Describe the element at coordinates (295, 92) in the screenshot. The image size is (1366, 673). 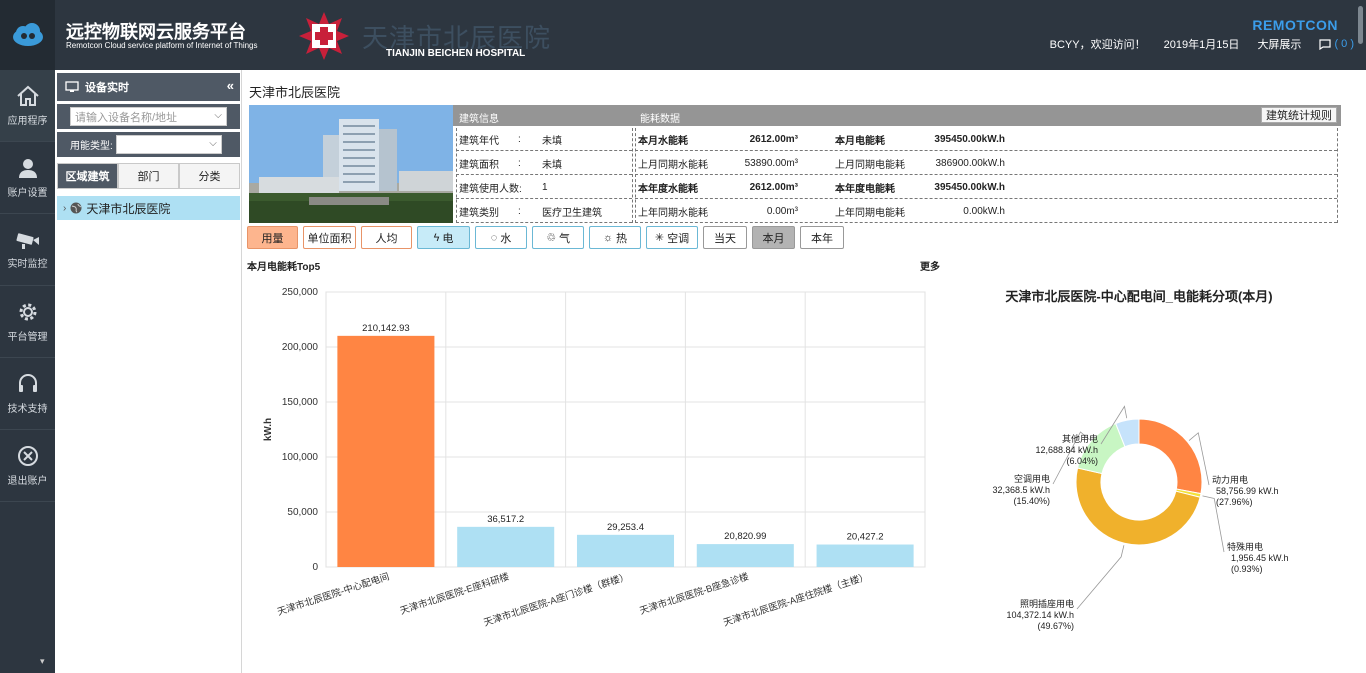
I see `page-title: 天津市北辰医院` at that location.